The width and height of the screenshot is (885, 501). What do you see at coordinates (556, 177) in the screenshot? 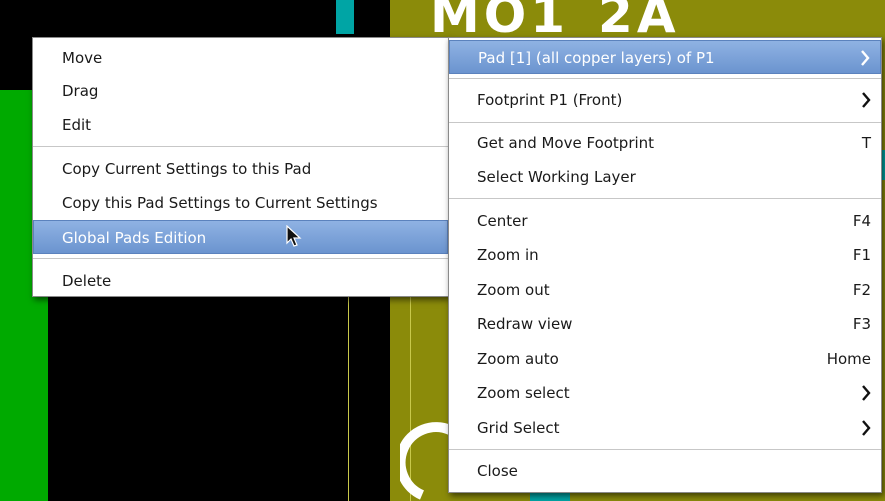
I see `menu-item-label: Select Working Layer` at bounding box center [556, 177].